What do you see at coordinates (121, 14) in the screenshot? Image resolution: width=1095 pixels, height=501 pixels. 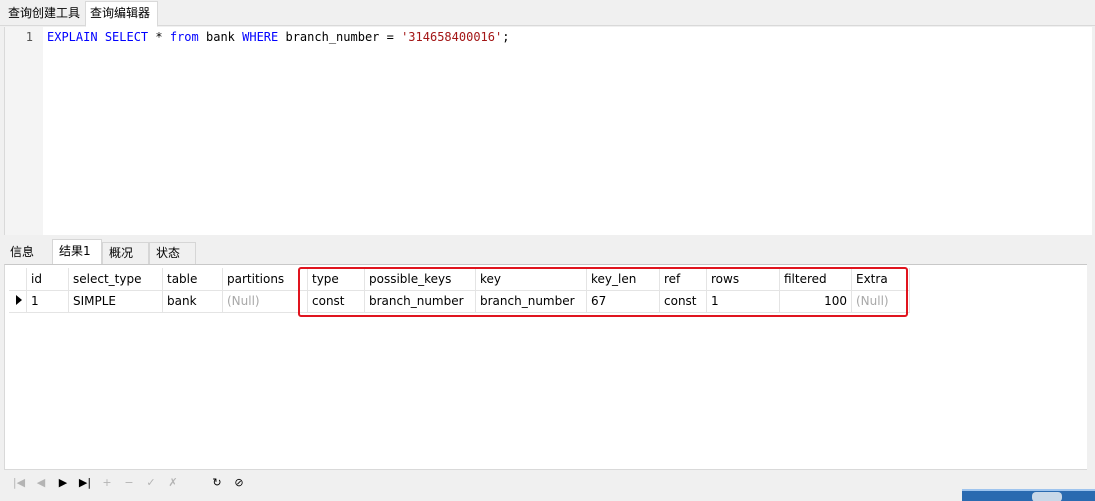 I see `tab-query-editor: 查询编辑器` at bounding box center [121, 14].